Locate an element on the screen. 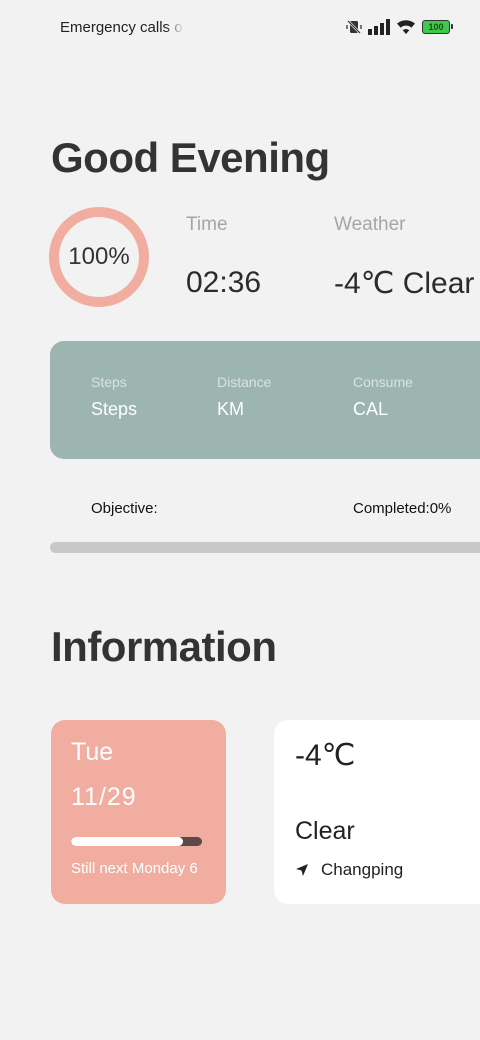 This screenshot has height=1040, width=480. weather-card: -4℃ Clear Changping is located at coordinates (377, 812).